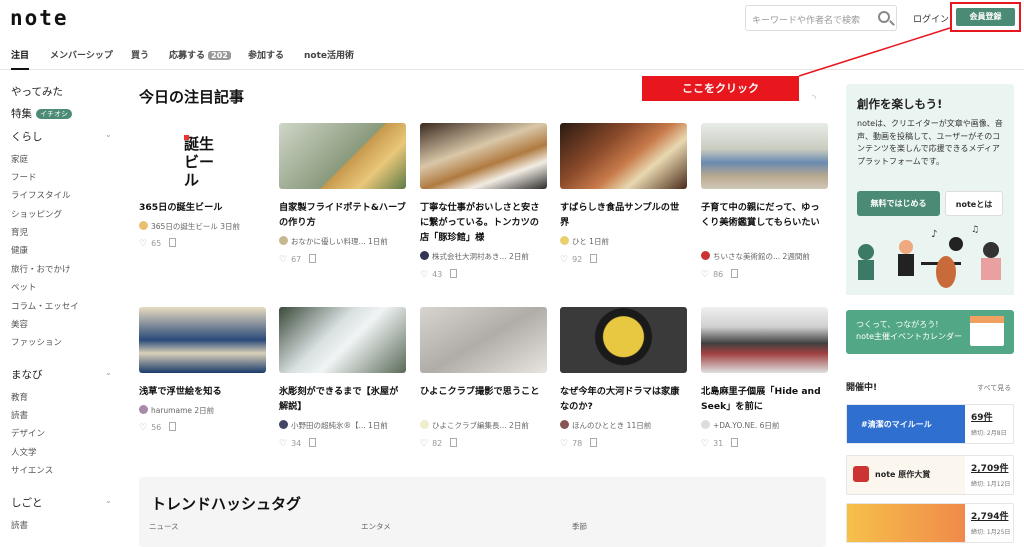 This screenshot has width=1024, height=547. Describe the element at coordinates (483, 425) in the screenshot. I see `article-author: ひよこクラブ編集長... 2日前` at that location.